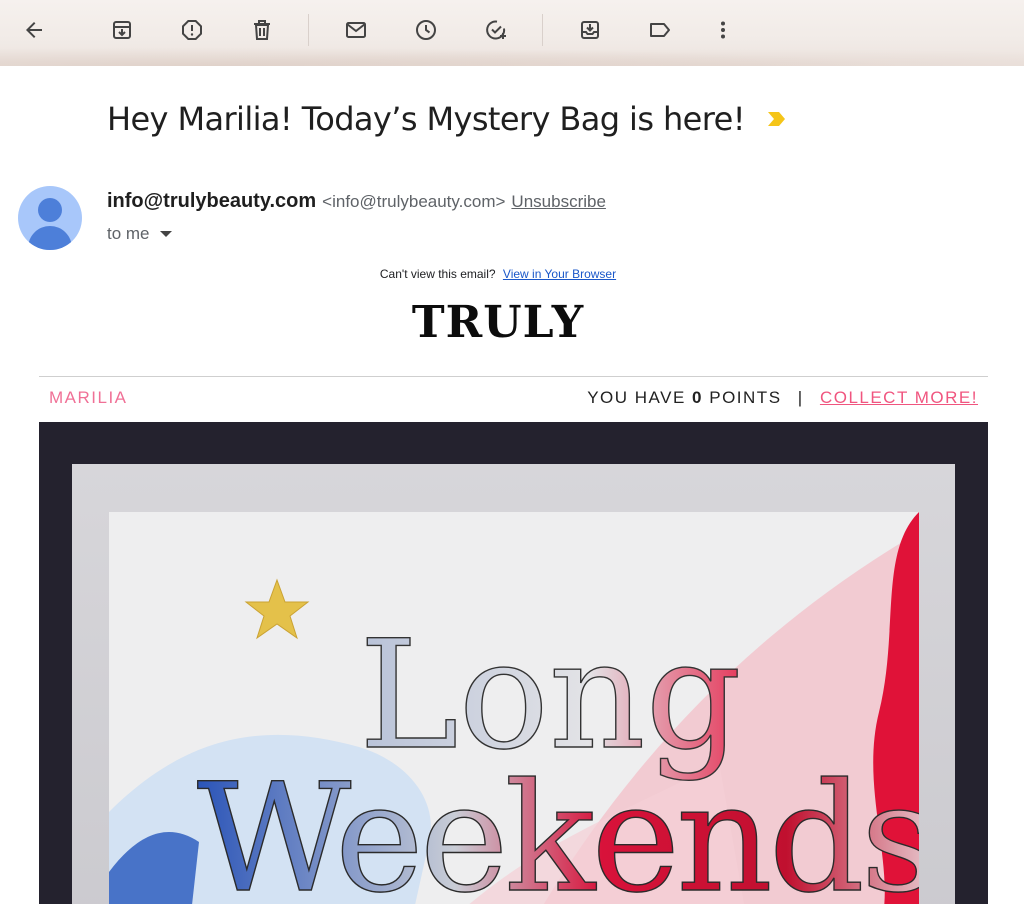 This screenshot has height=904, width=1024. What do you see at coordinates (660, 30) in the screenshot?
I see `label-icon` at bounding box center [660, 30].